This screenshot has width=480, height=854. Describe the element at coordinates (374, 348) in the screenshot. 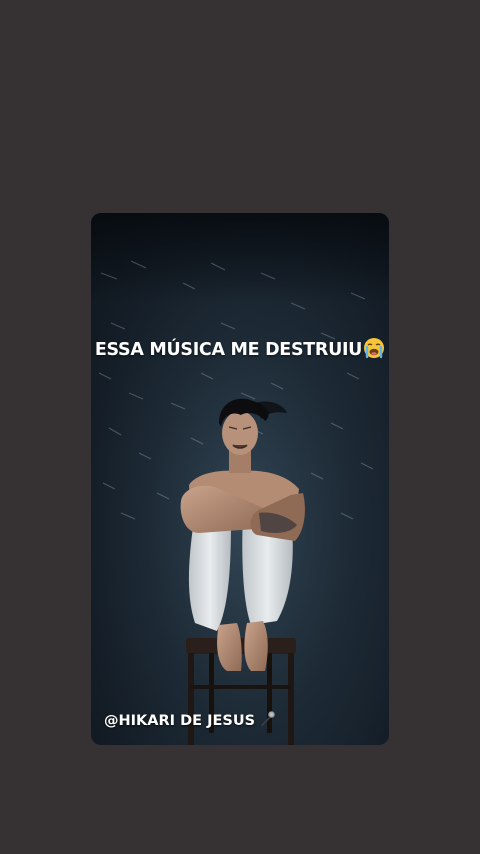

I see `loudly-crying-face-icon` at that location.